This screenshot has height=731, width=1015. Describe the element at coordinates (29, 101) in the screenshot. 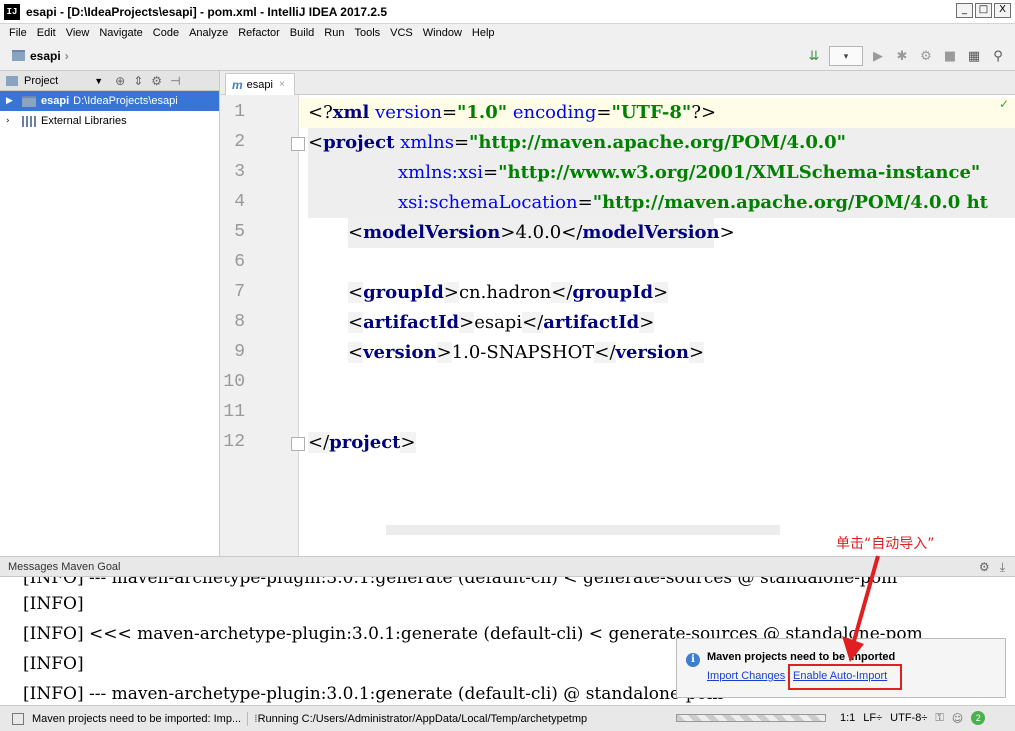

I see `module-folder-icon` at that location.